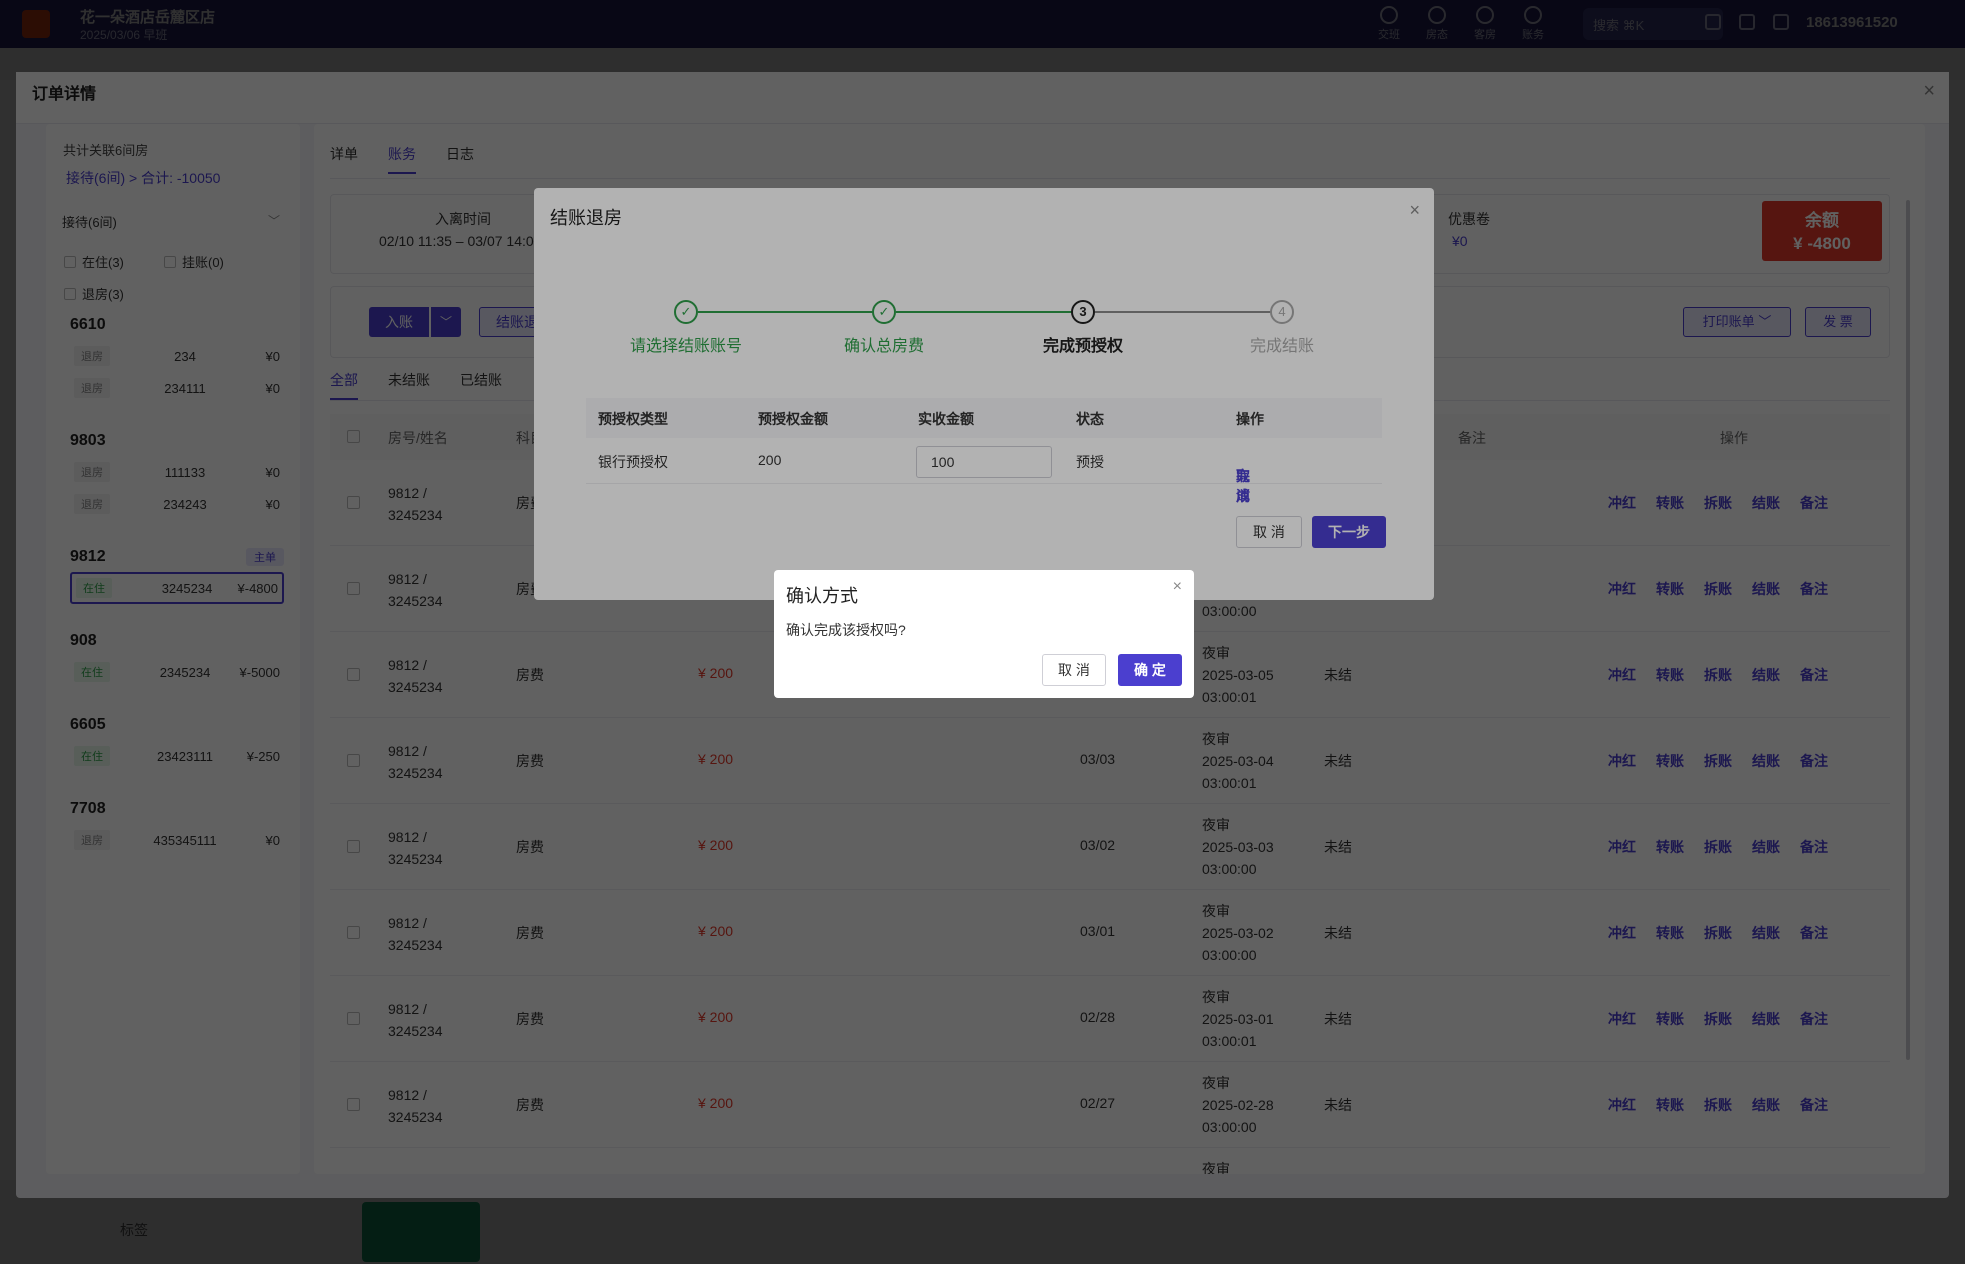 The image size is (1965, 1264). Describe the element at coordinates (1150, 670) in the screenshot. I see `confirm-button: 确 定` at that location.